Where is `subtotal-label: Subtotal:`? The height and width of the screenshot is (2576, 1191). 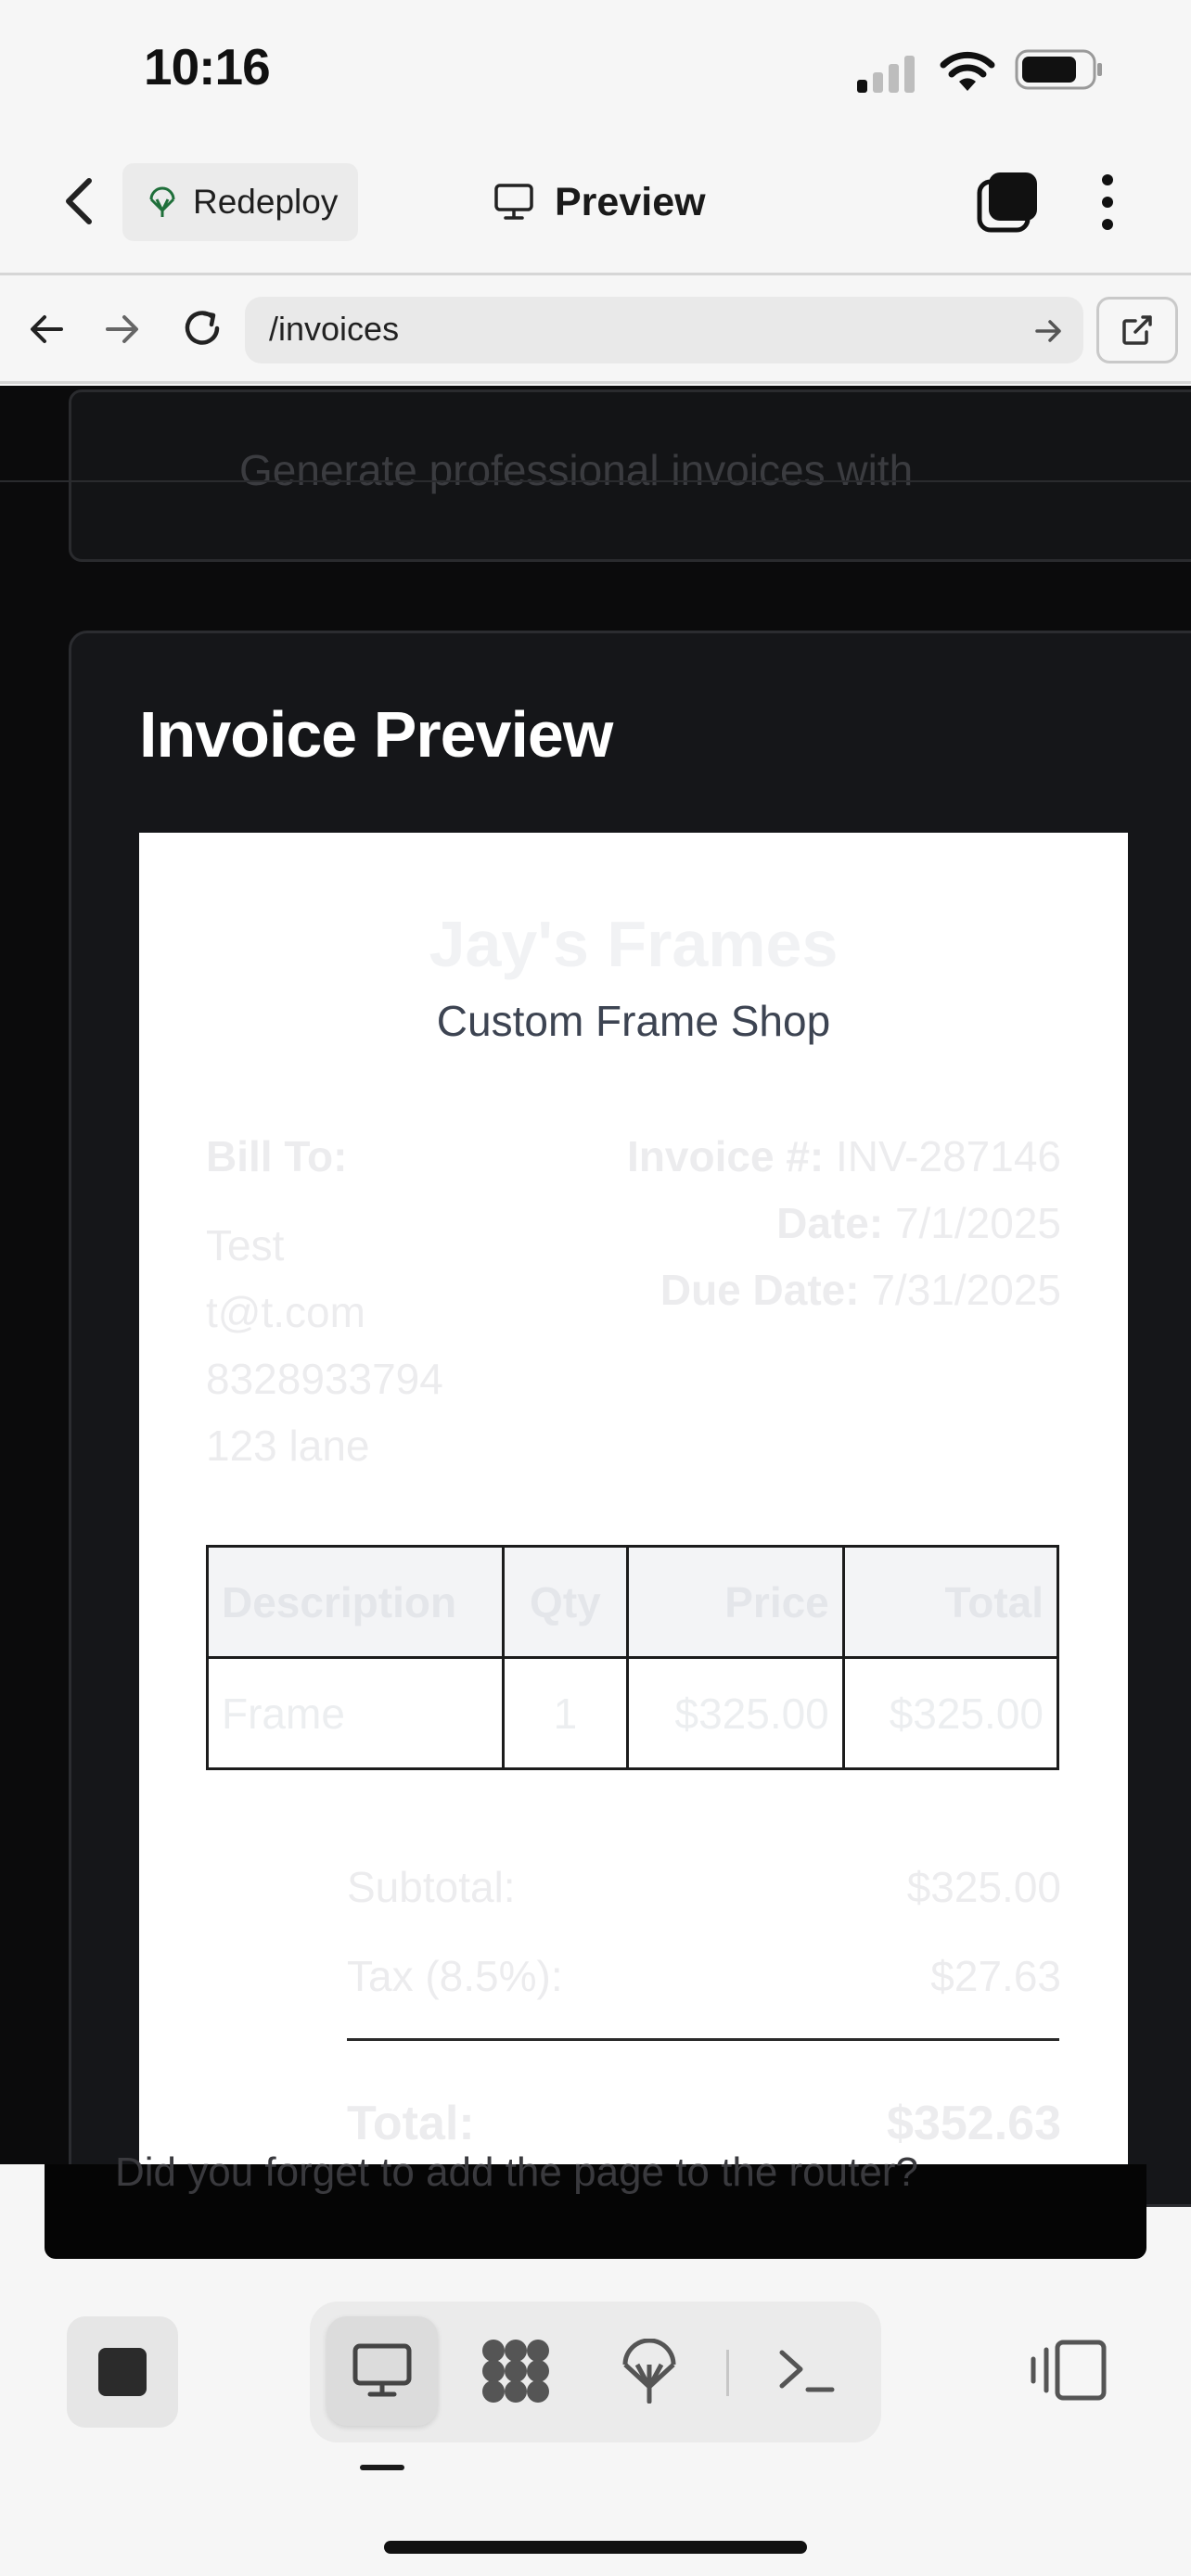 subtotal-label: Subtotal: is located at coordinates (431, 1887).